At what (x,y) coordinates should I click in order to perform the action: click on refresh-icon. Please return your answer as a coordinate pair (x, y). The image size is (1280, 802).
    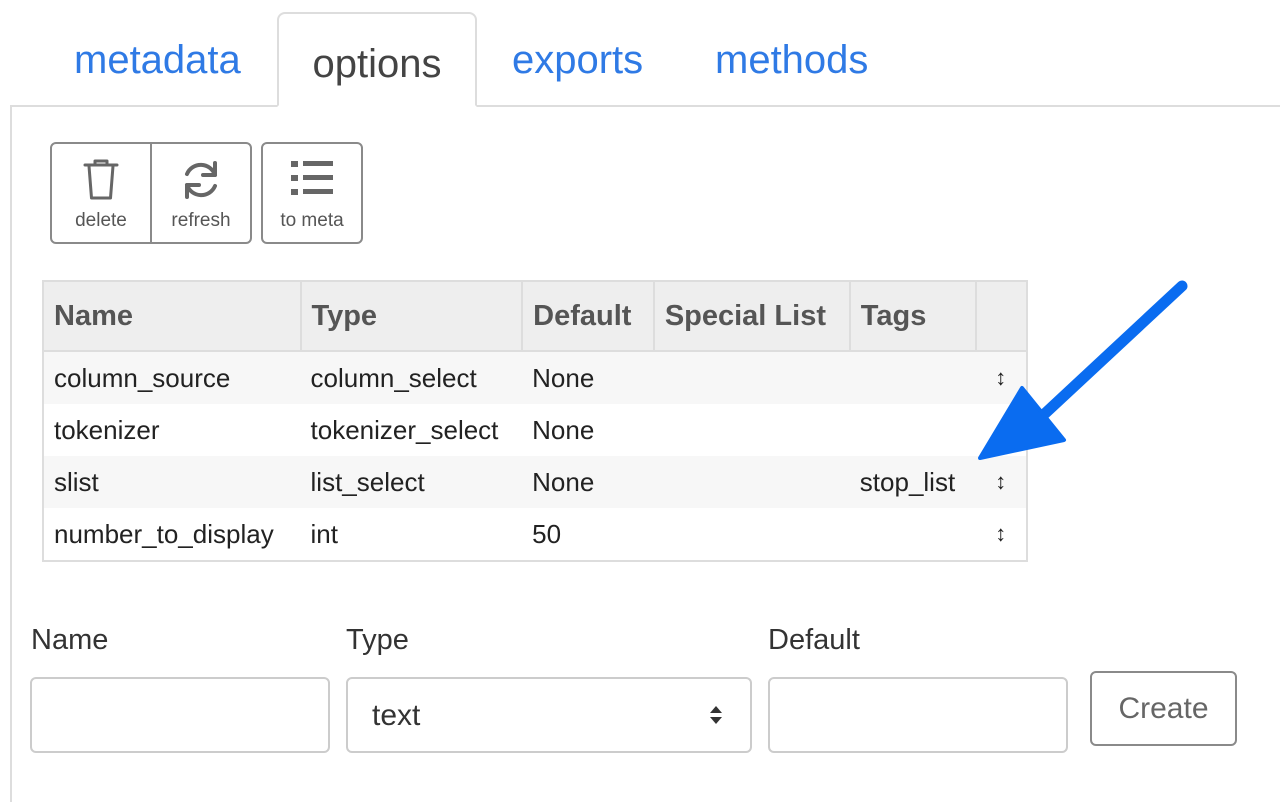
    Looking at the image, I should click on (201, 180).